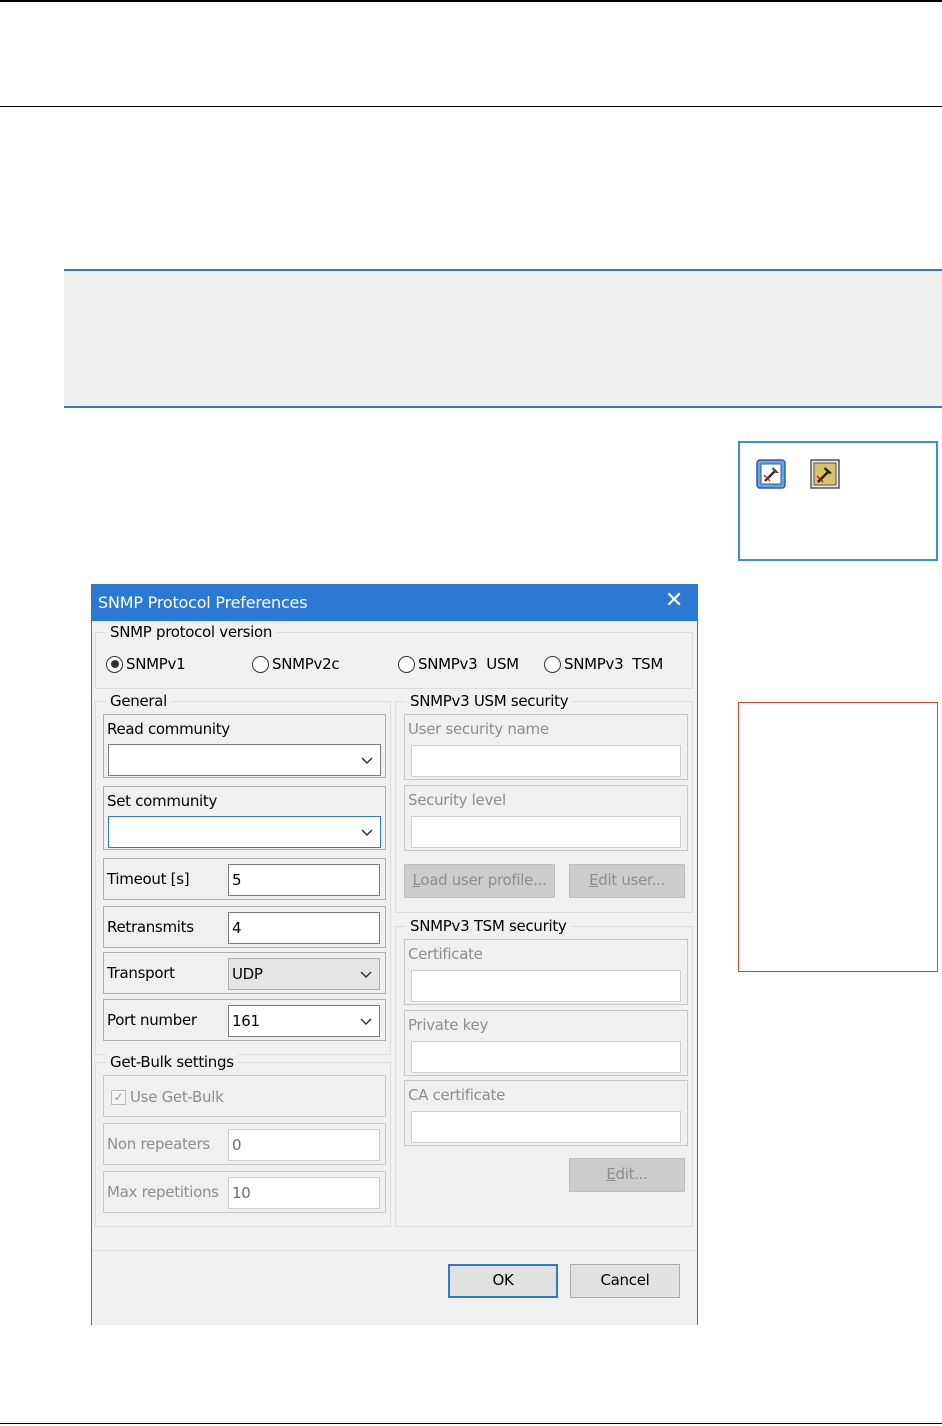  Describe the element at coordinates (156, 664) in the screenshot. I see `radio-label: SNMPv1` at that location.